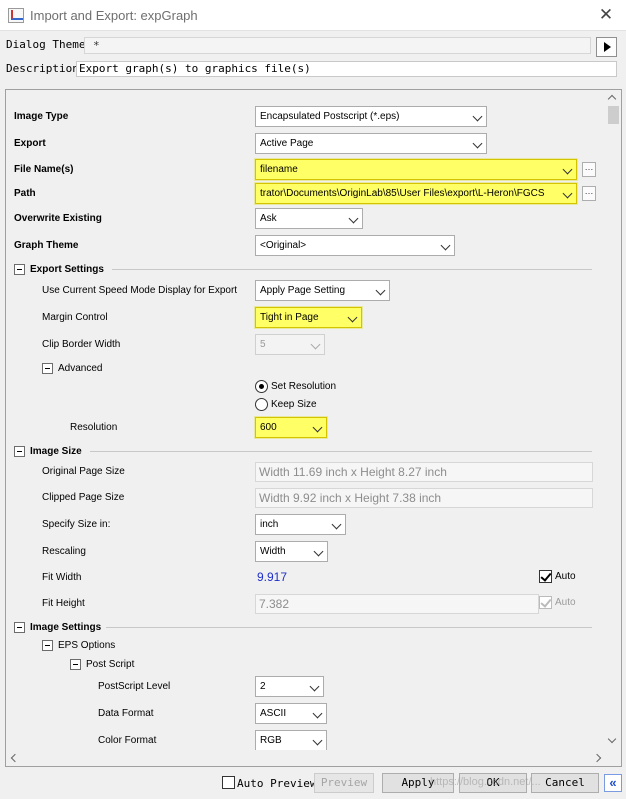 This screenshot has height=799, width=626. What do you see at coordinates (46, 245) in the screenshot?
I see `graph-theme-label: Graph Theme` at bounding box center [46, 245].